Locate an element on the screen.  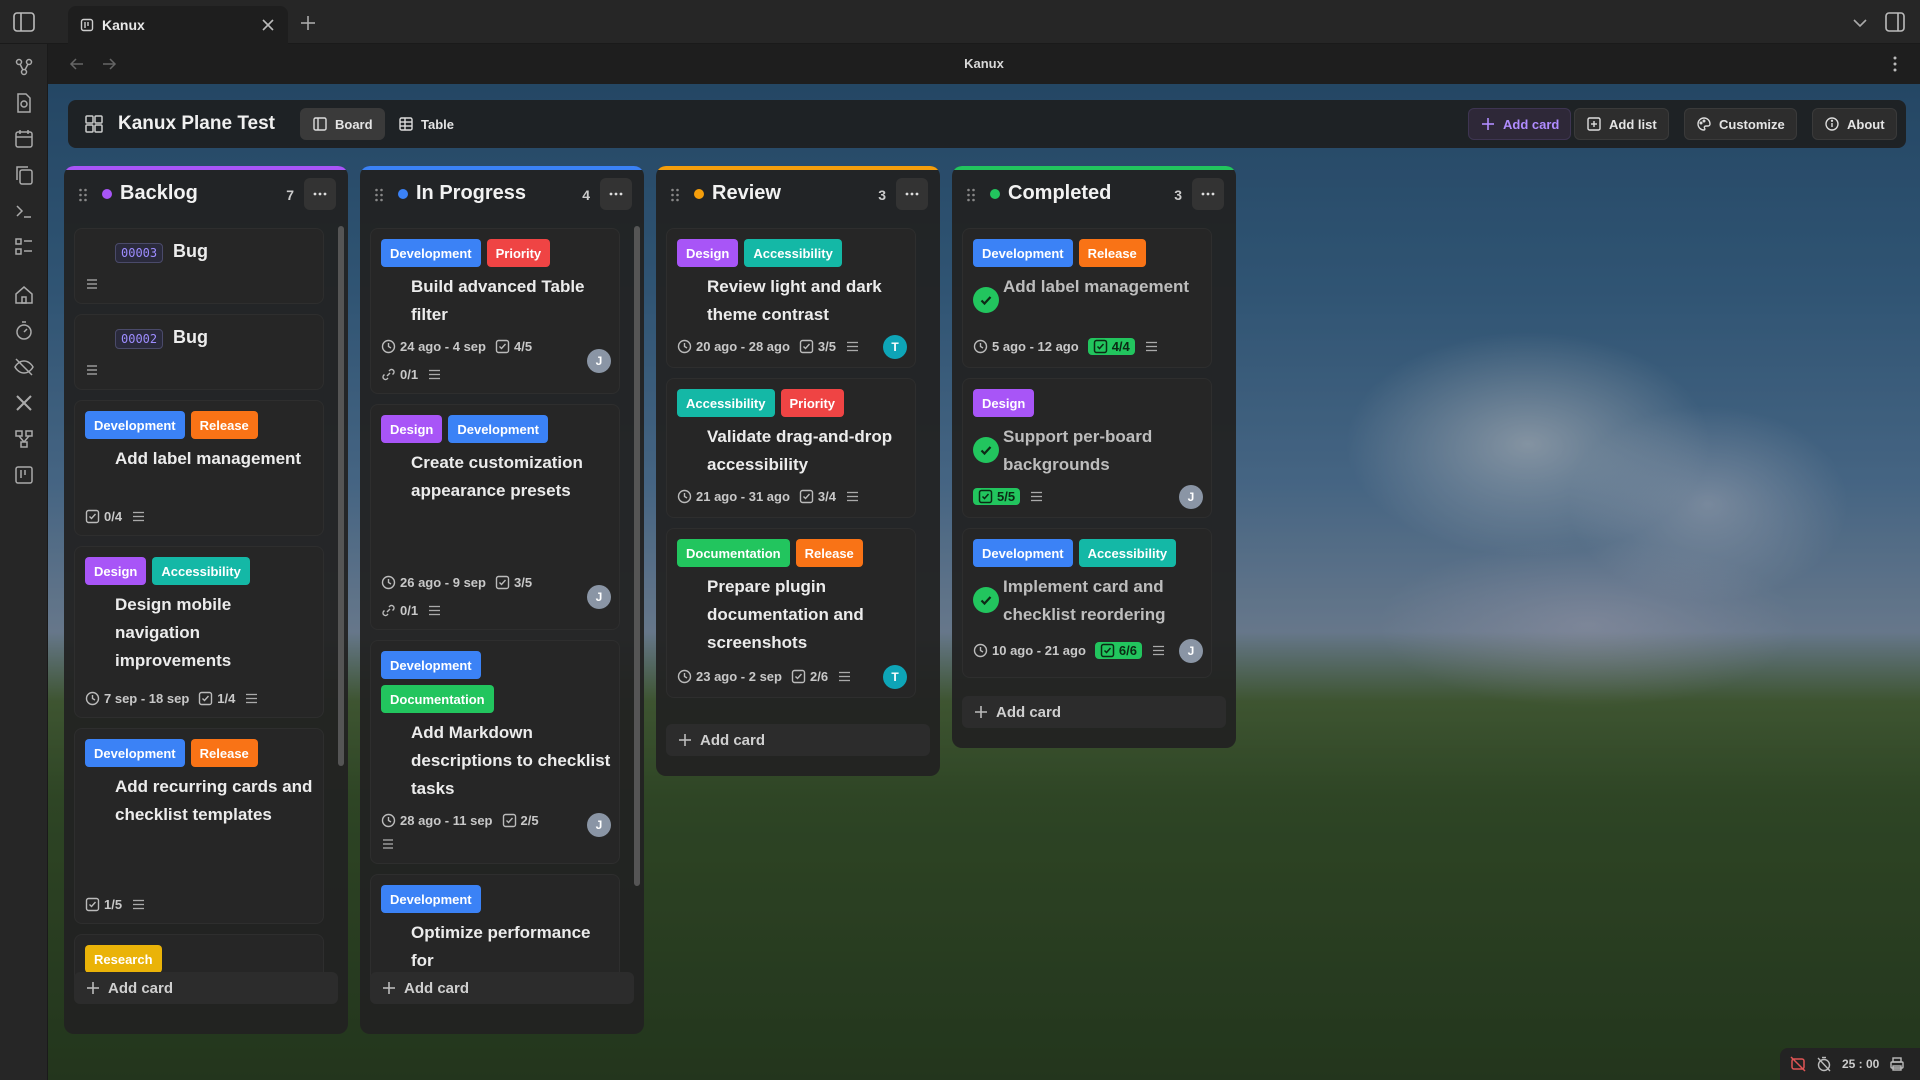
layout-grid-icon is located at coordinates (94, 124).